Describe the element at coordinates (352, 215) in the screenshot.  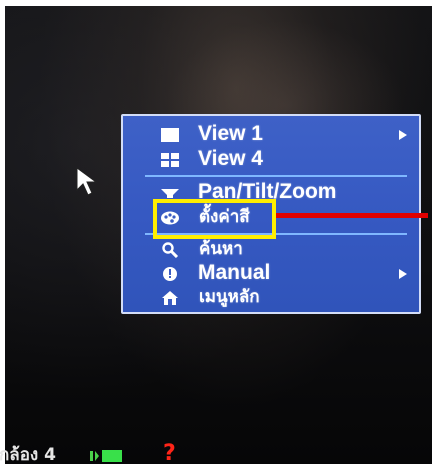
I see `pointer-line` at that location.